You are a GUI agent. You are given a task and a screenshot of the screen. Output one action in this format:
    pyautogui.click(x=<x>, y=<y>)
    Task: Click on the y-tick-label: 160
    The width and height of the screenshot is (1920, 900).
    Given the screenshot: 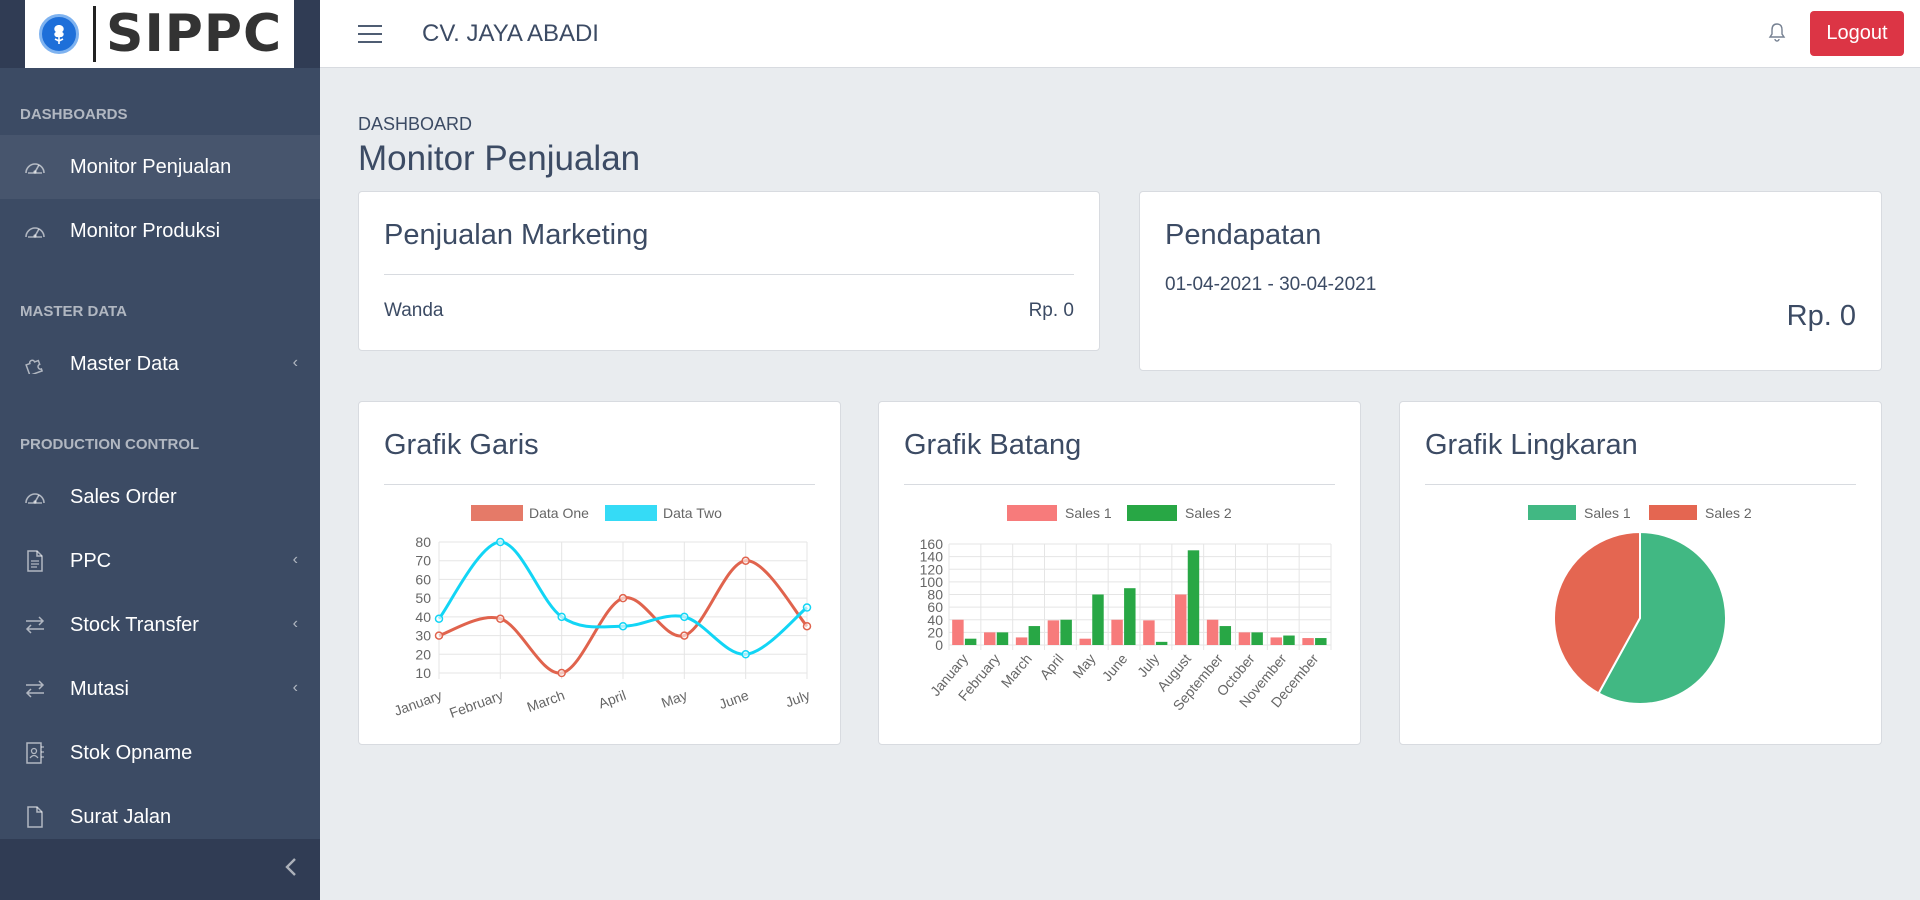 What is the action you would take?
    pyautogui.click(x=932, y=544)
    